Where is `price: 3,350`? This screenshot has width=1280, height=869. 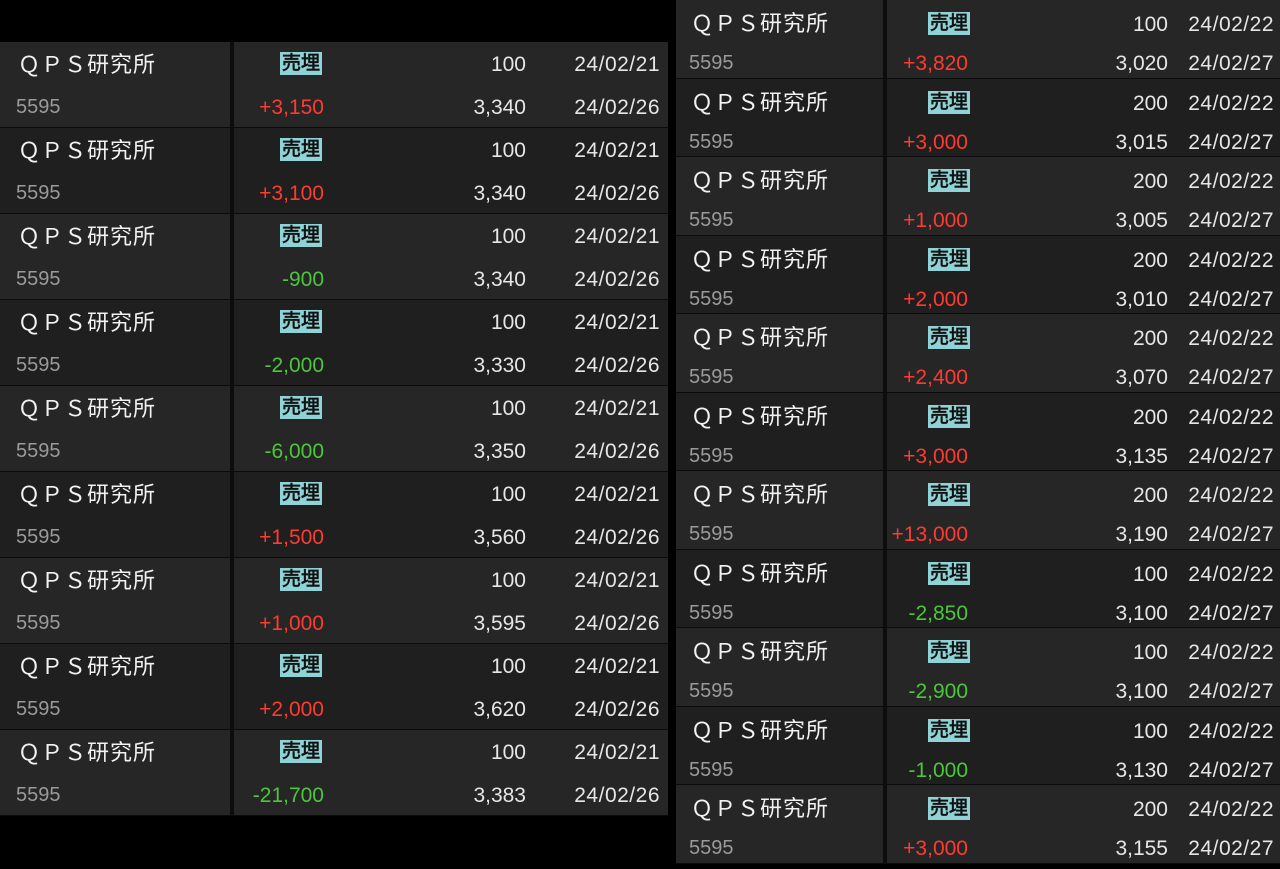 price: 3,350 is located at coordinates (499, 451).